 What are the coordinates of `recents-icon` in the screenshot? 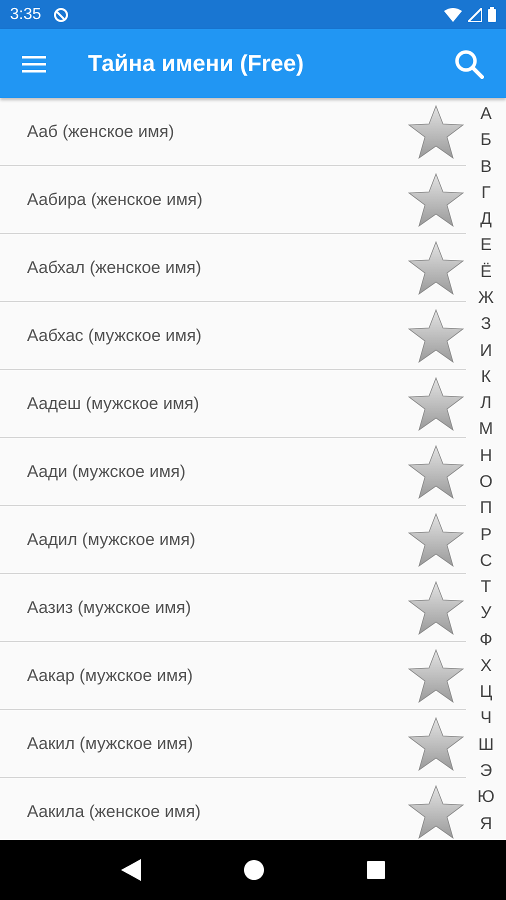 It's located at (375, 870).